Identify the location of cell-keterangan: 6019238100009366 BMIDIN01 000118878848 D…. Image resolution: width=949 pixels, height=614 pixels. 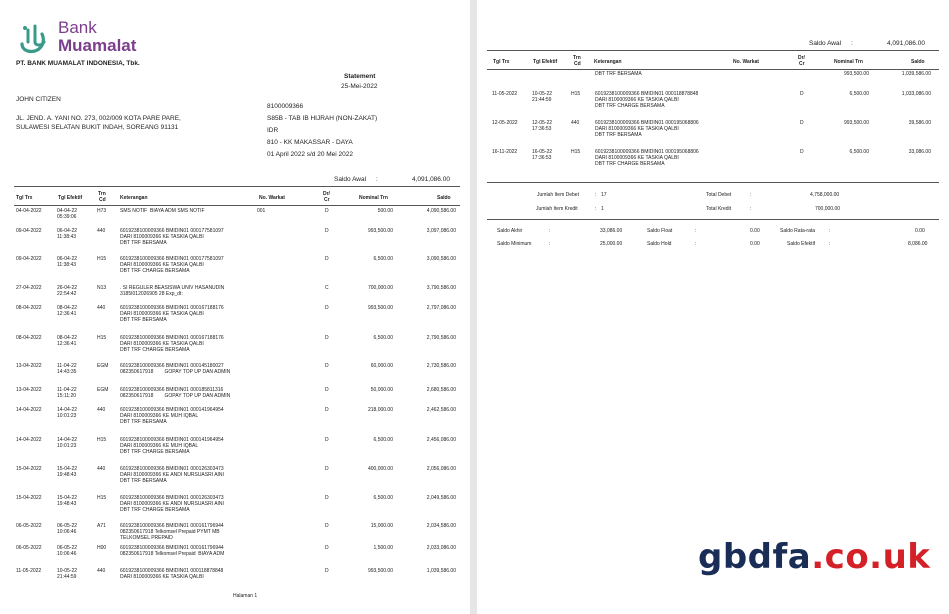
(172, 574).